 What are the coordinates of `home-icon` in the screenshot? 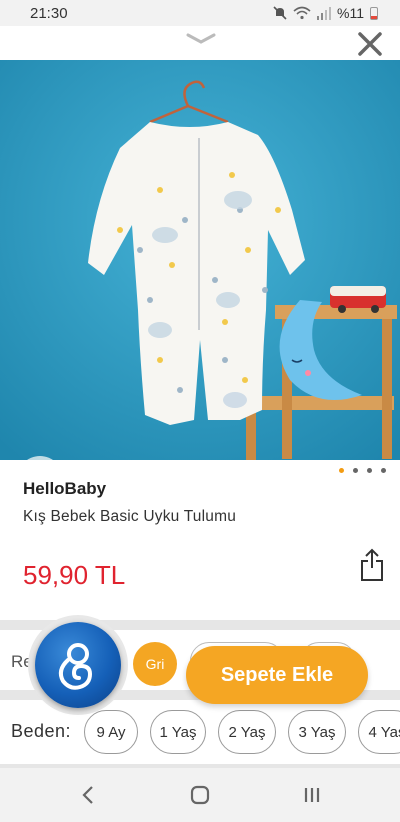 It's located at (200, 795).